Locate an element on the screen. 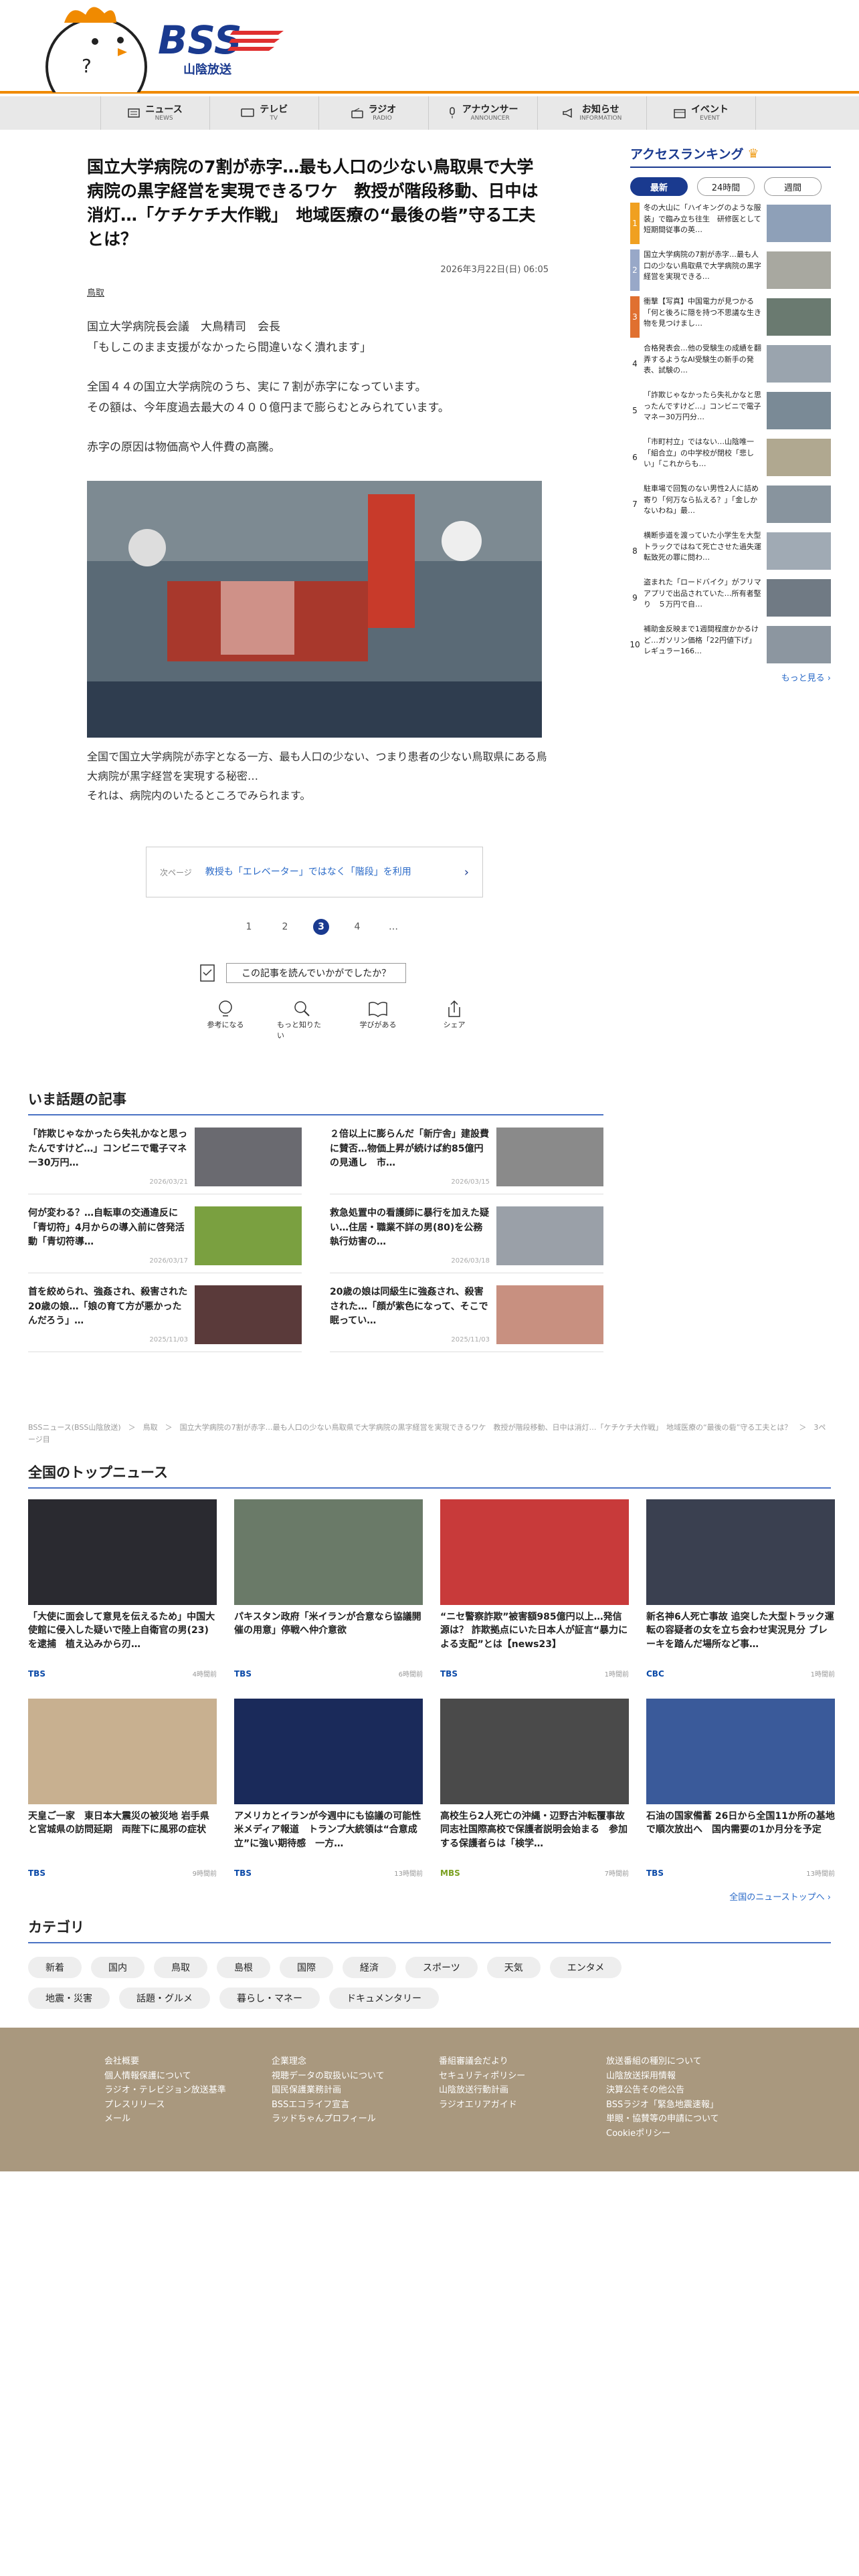  footer-link: 視聴データの取扱いについて is located at coordinates (352, 2076).